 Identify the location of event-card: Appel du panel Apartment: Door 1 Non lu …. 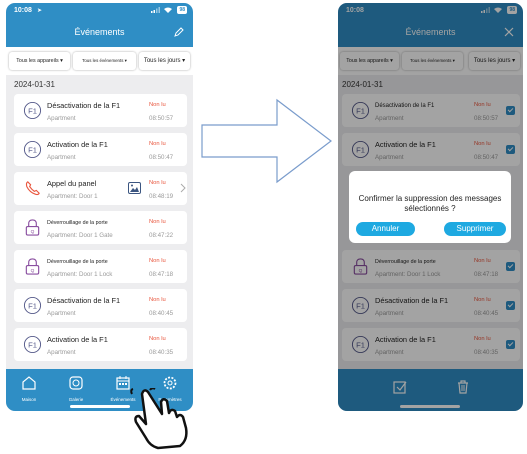
(100, 188).